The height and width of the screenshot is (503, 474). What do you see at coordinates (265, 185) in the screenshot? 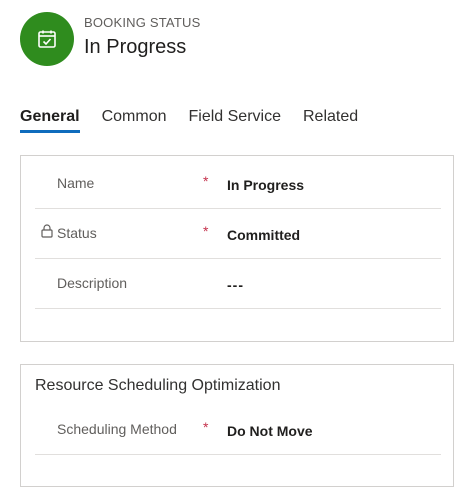
I see `name-field: In Progress` at bounding box center [265, 185].